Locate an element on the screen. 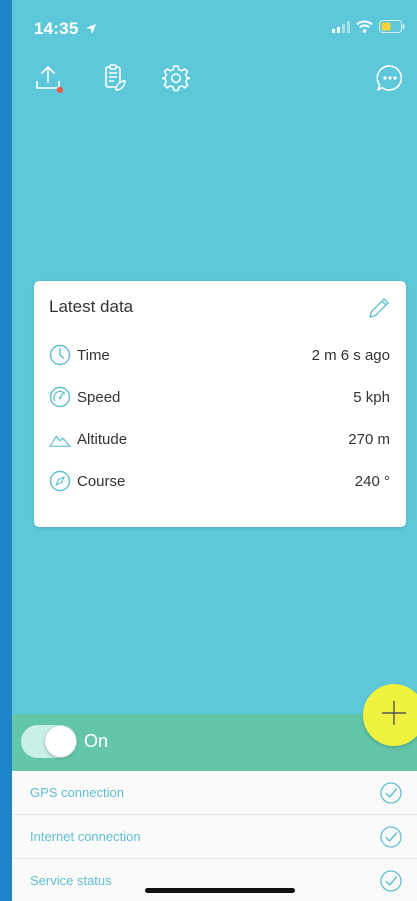  wifi-icon is located at coordinates (364, 29).